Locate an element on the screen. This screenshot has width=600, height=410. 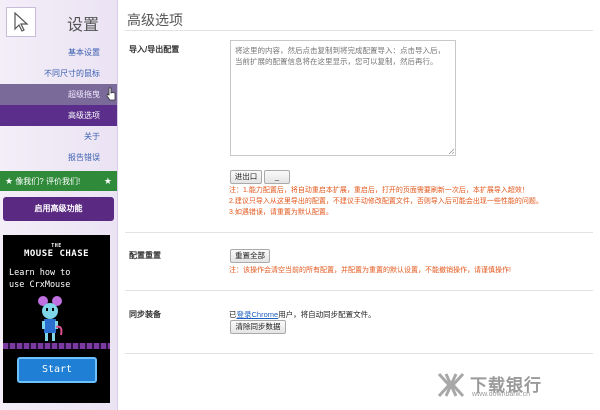
hand-cursor-icon is located at coordinates (111, 94).